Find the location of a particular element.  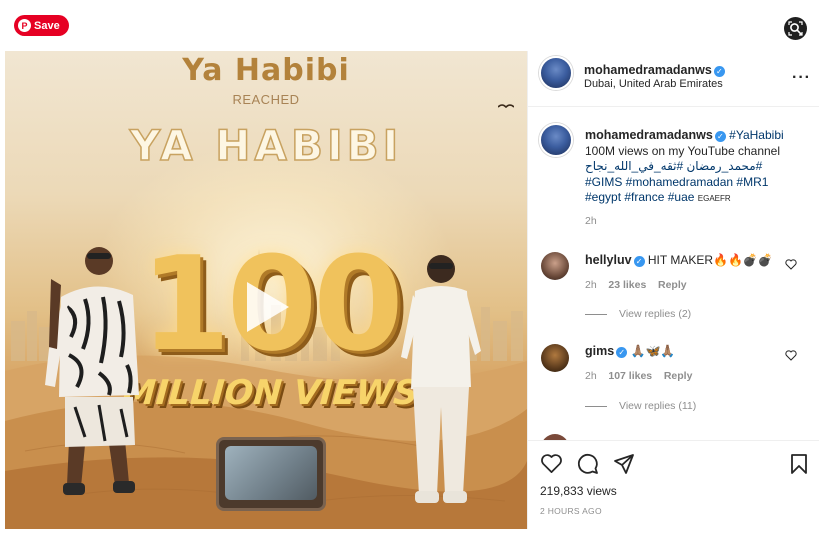

play-icon is located at coordinates (264, 307).